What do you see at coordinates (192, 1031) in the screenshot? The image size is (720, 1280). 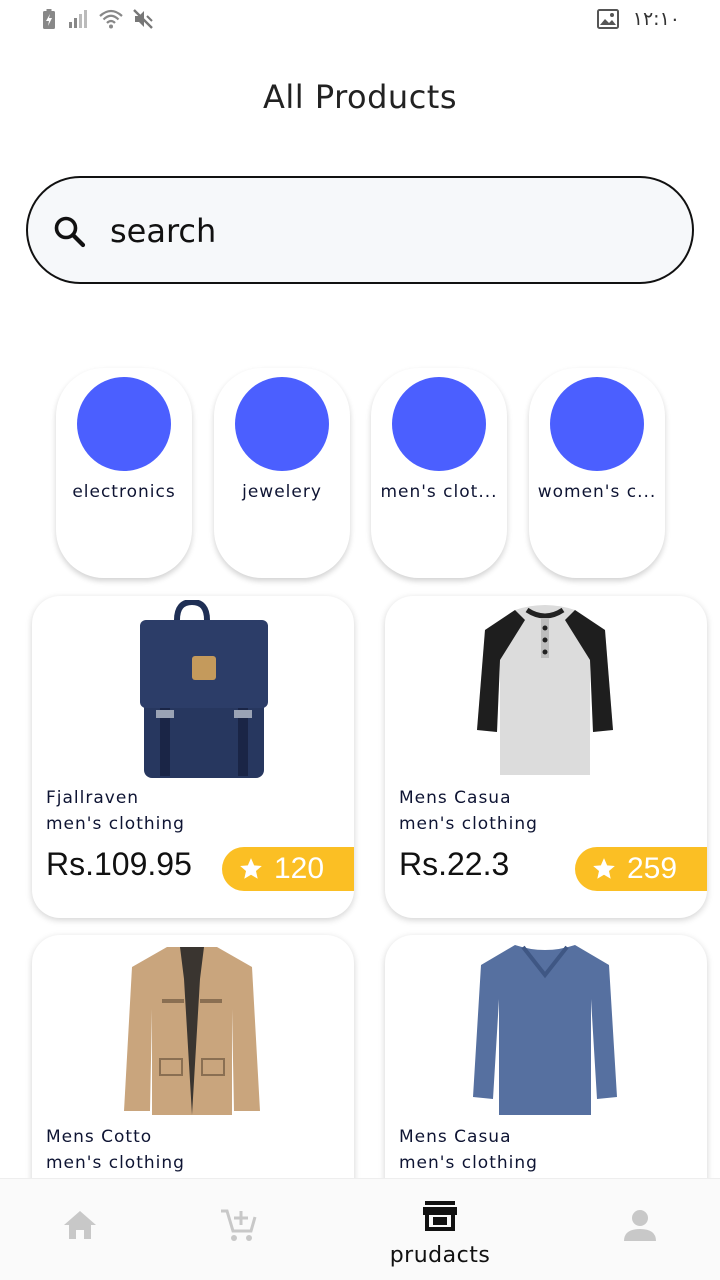 I see `jacket-image` at bounding box center [192, 1031].